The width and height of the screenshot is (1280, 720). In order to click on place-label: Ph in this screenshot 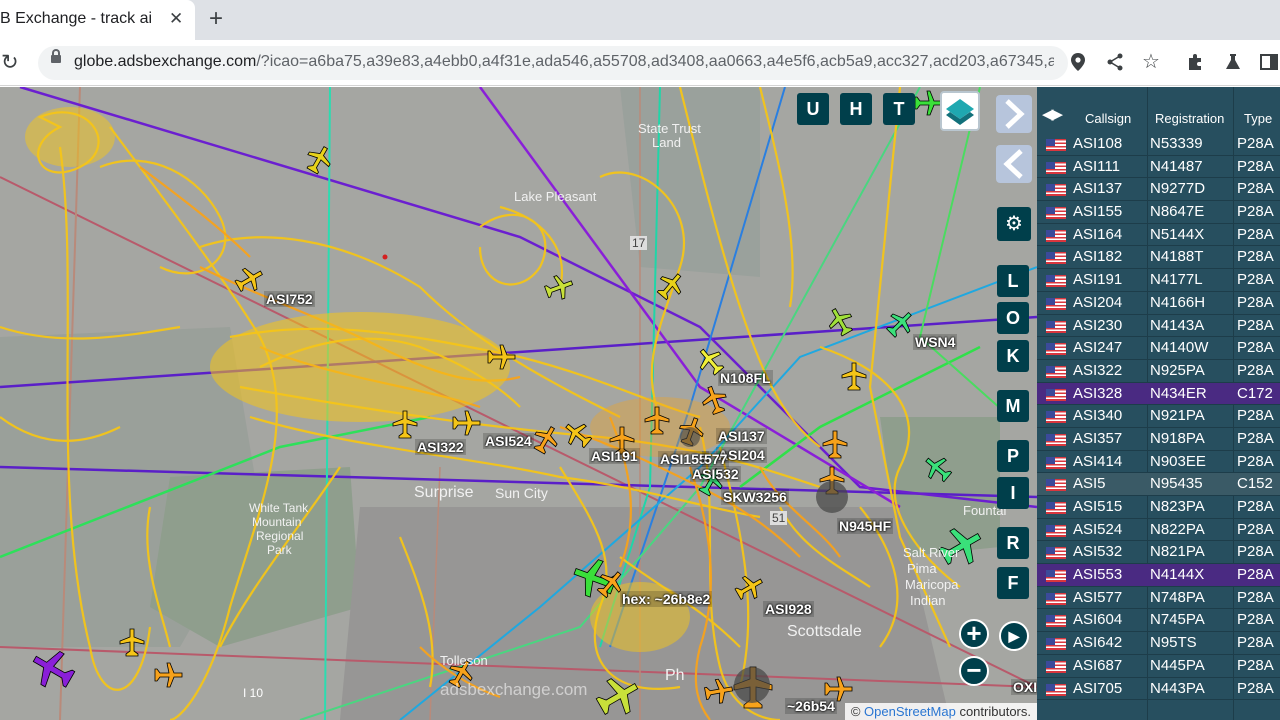, I will do `click(675, 675)`.